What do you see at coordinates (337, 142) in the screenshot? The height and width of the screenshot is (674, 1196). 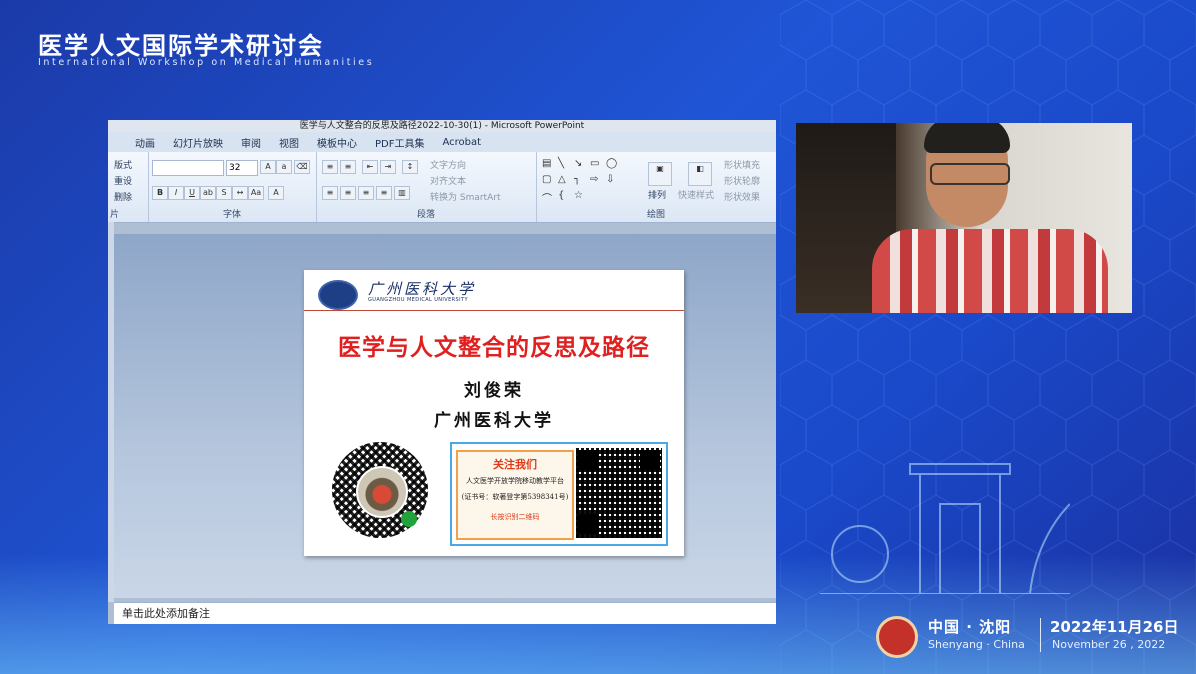 I see `tab-template-center: 模板中心` at bounding box center [337, 142].